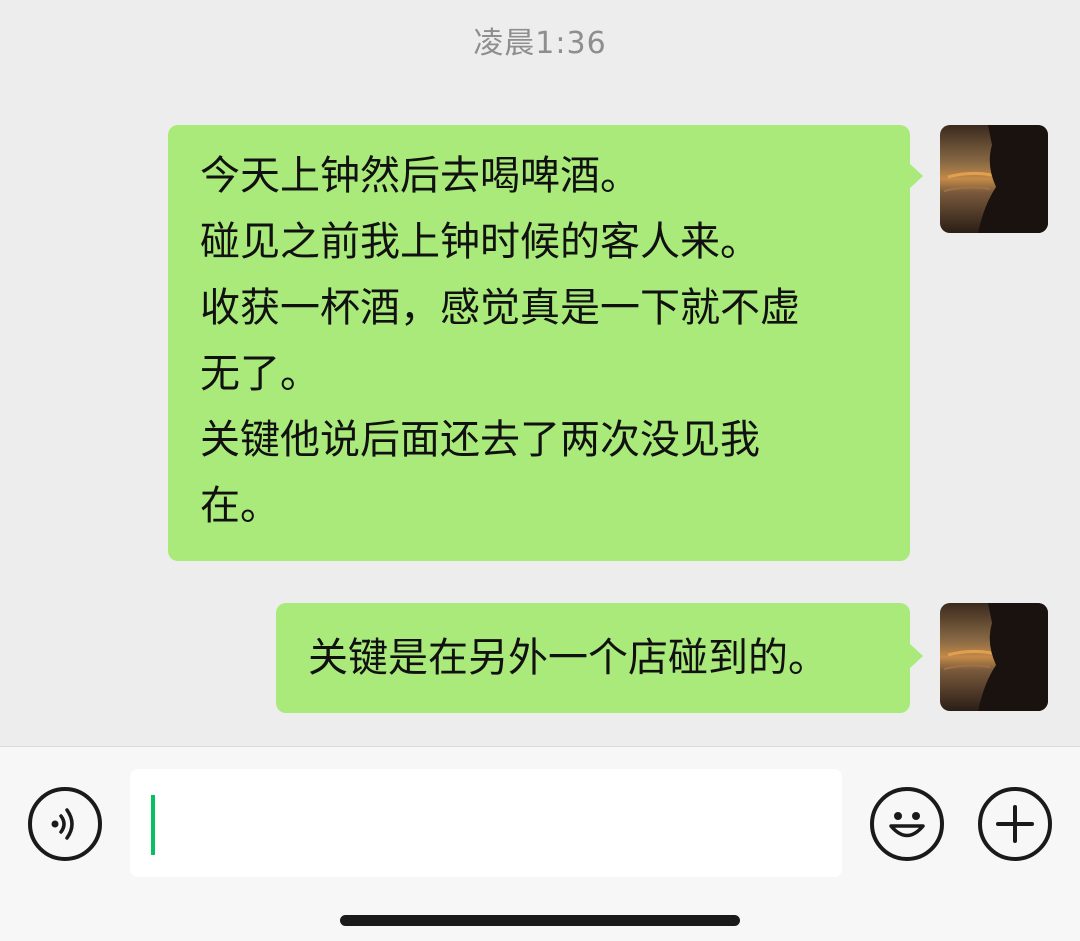 The image size is (1080, 941). Describe the element at coordinates (153, 825) in the screenshot. I see `text-caret` at that location.